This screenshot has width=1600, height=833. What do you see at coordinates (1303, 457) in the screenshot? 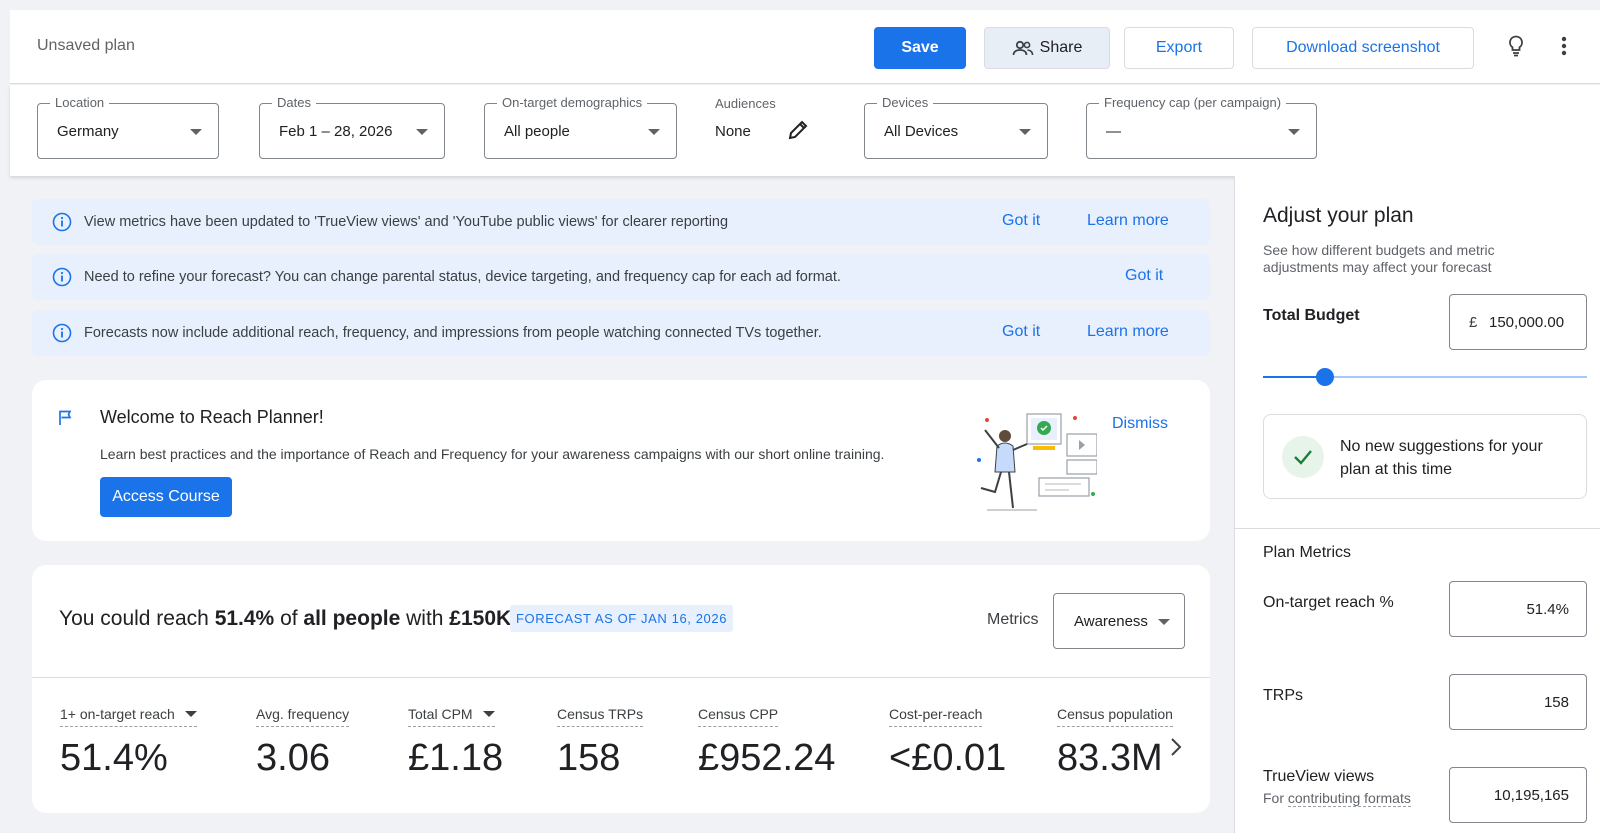
I see `check-icon` at bounding box center [1303, 457].